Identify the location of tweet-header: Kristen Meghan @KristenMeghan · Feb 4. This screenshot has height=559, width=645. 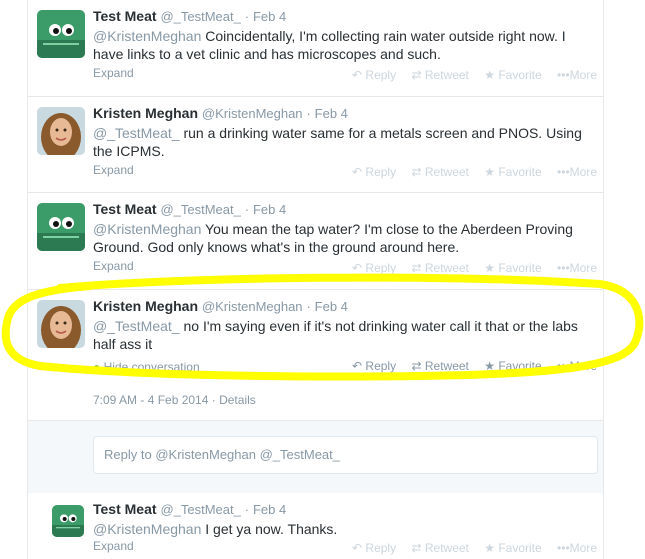
(220, 306).